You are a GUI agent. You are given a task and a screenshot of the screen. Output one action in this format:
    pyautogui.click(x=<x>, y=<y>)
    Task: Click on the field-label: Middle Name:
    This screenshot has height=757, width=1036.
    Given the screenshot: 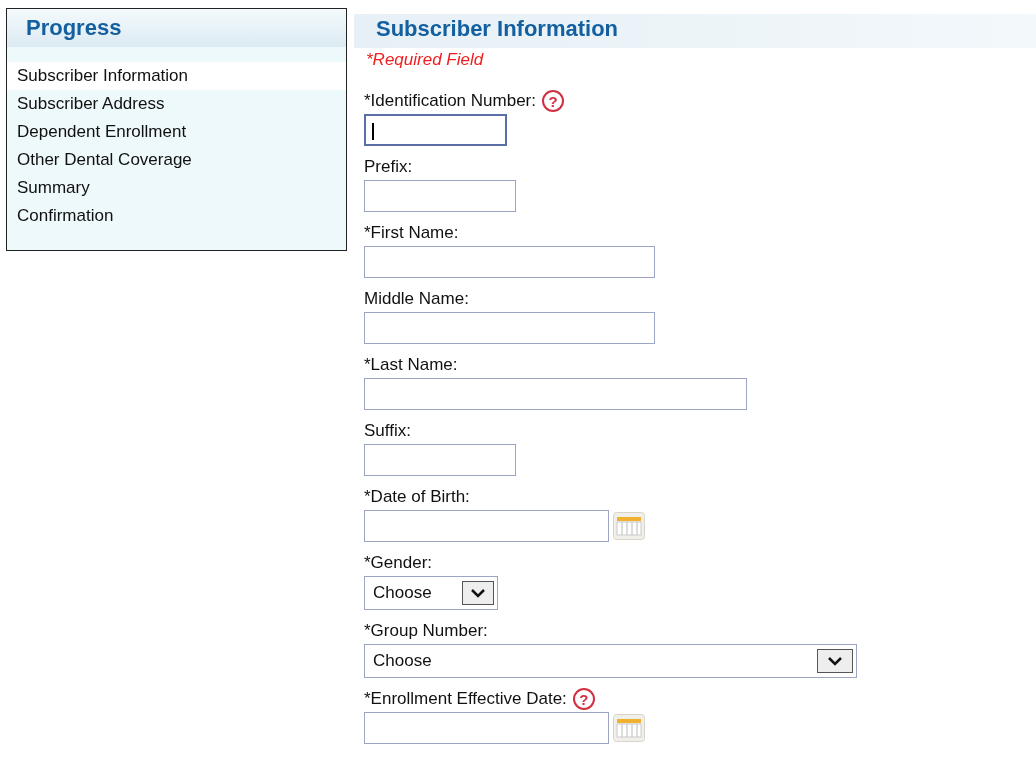 What is the action you would take?
    pyautogui.click(x=416, y=299)
    